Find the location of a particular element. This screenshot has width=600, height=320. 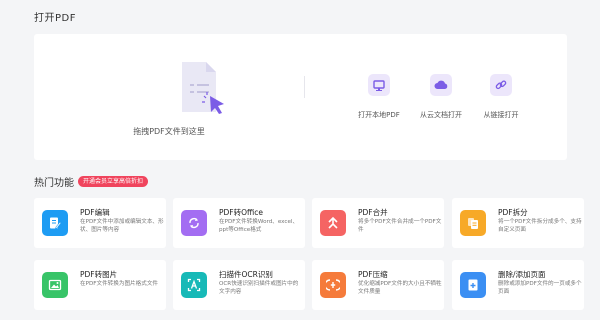

card-description: 将多个PDF文件合并成一个PDF文件 is located at coordinates (400, 226).